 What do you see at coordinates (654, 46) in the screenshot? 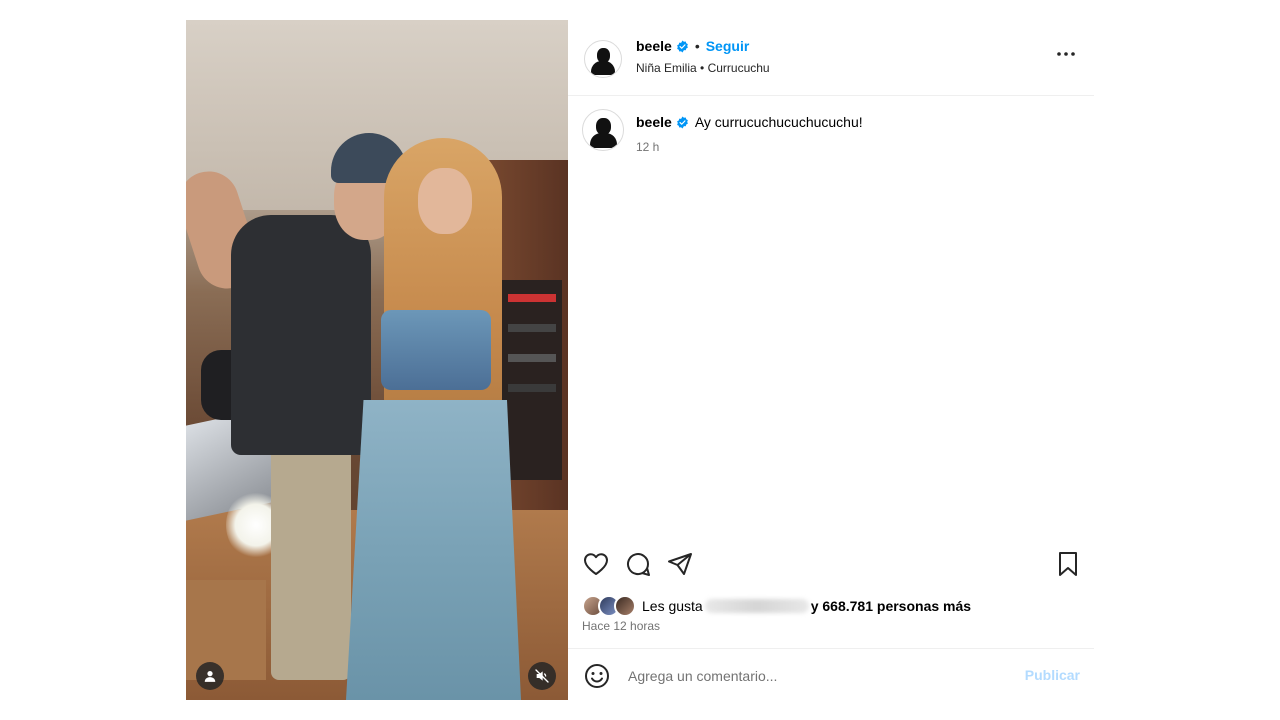
I see `username-link: beele` at bounding box center [654, 46].